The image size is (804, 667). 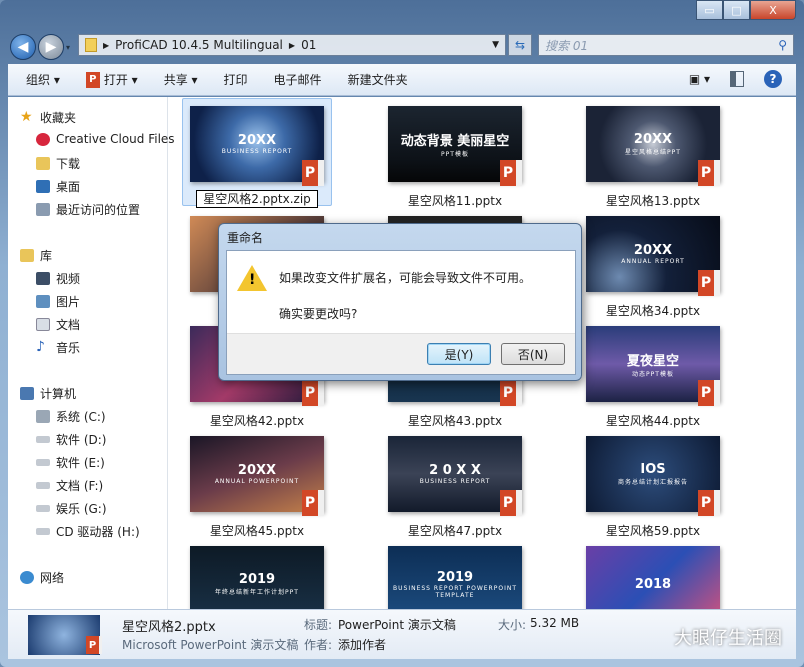 I want to click on sidebar-item-drive-d: 软件 (D:), so click(x=107, y=439).